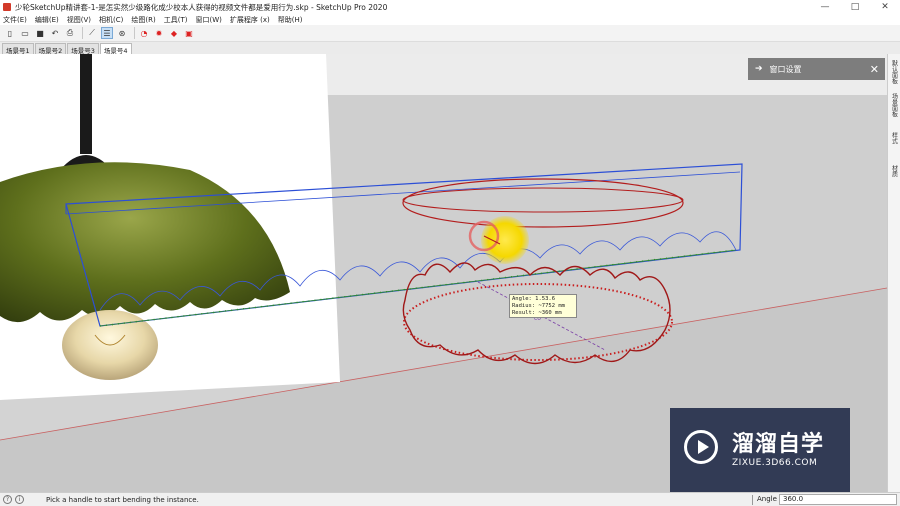 This screenshot has height=506, width=900. I want to click on user-icon: i, so click(19, 499).